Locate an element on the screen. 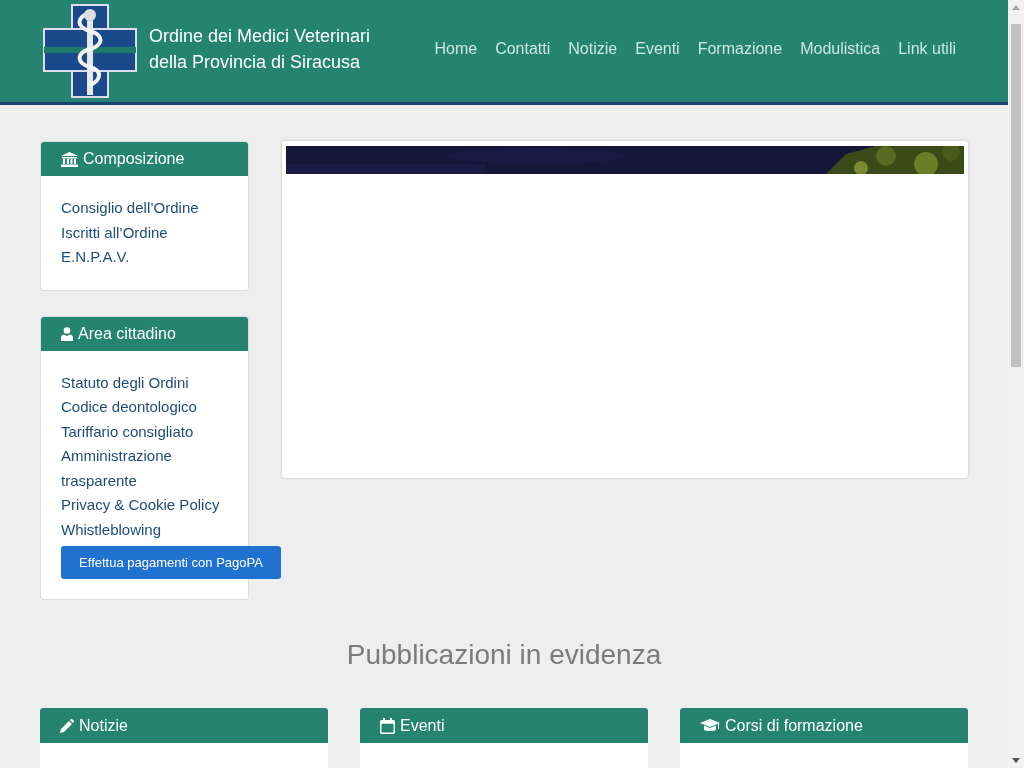  calendar-icon is located at coordinates (387, 725).